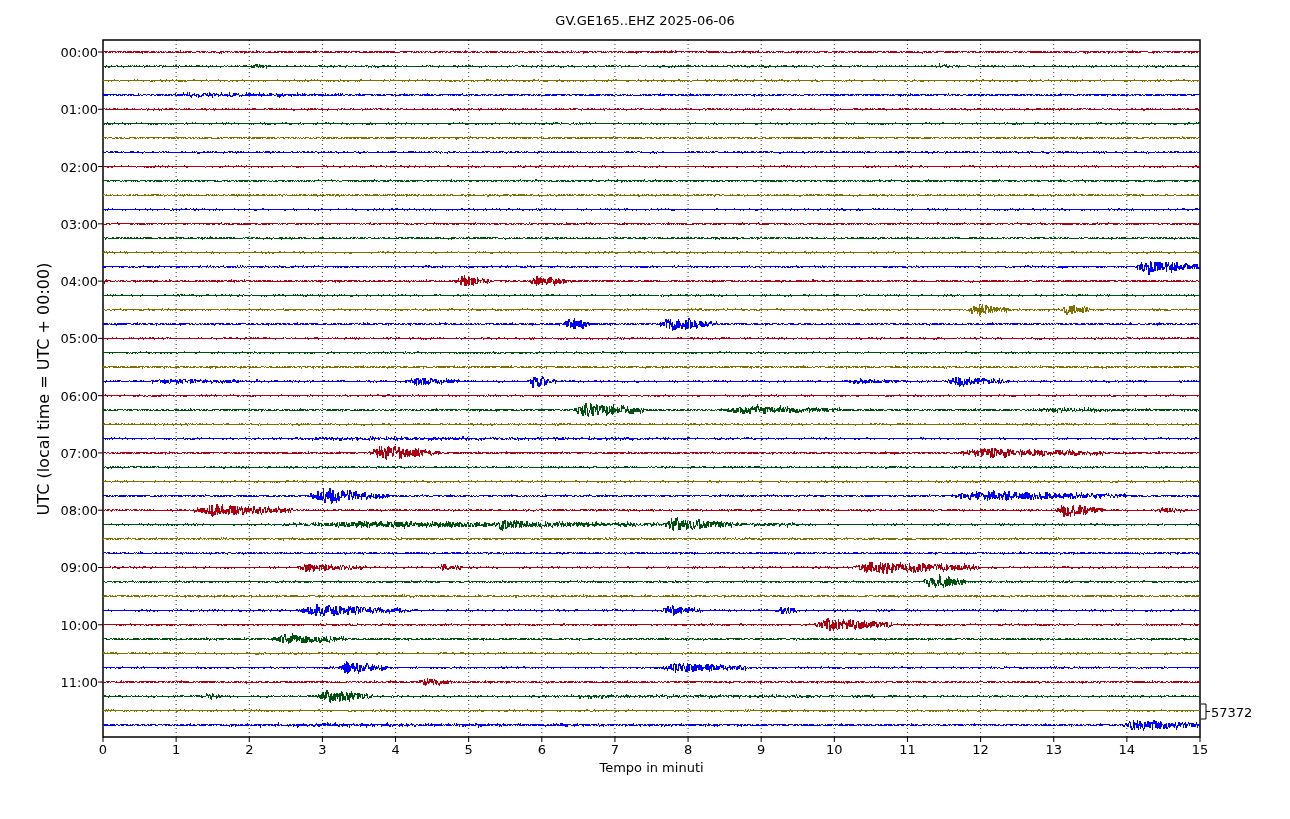 Image resolution: width=1290 pixels, height=819 pixels. I want to click on x-tick-label: 6, so click(541, 749).